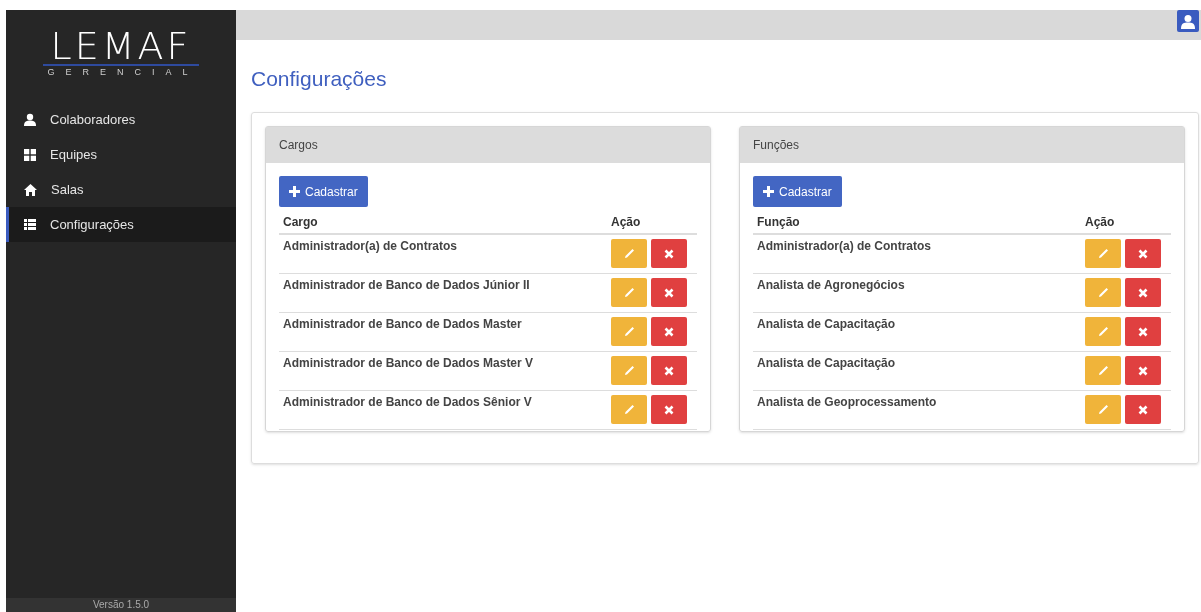 This screenshot has height=612, width=1201. Describe the element at coordinates (408, 363) in the screenshot. I see `table-cell-text: Administrador de Banco de Dados Master V` at that location.